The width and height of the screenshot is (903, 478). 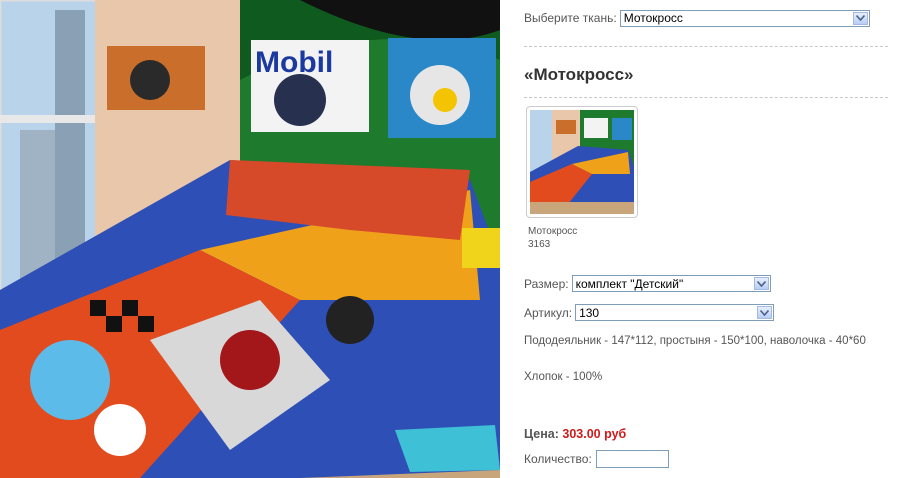 I want to click on thumbnail-caption: Мотокросс 3163, so click(x=552, y=238).